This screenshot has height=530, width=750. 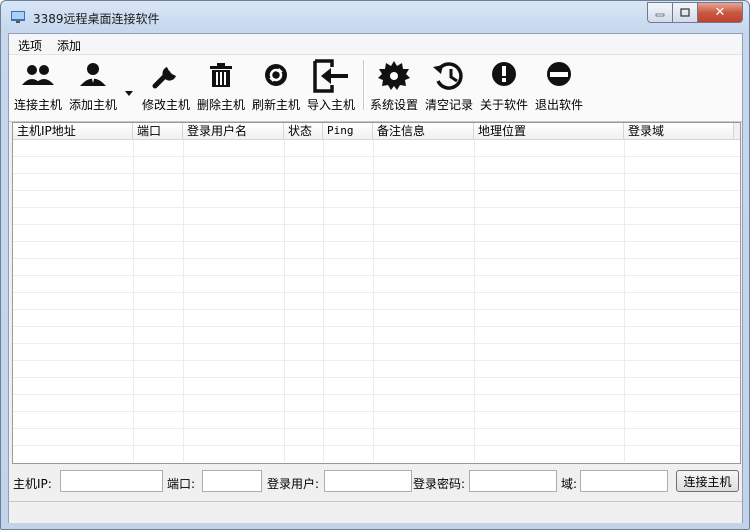 I want to click on exit-button: 退出软件, so click(x=559, y=86).